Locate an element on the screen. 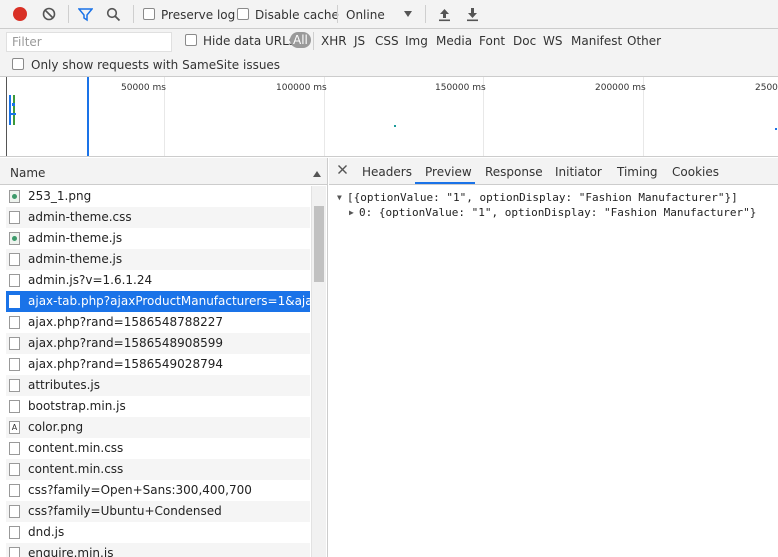 The height and width of the screenshot is (557, 778). request-row: admin-theme.css is located at coordinates (158, 217).